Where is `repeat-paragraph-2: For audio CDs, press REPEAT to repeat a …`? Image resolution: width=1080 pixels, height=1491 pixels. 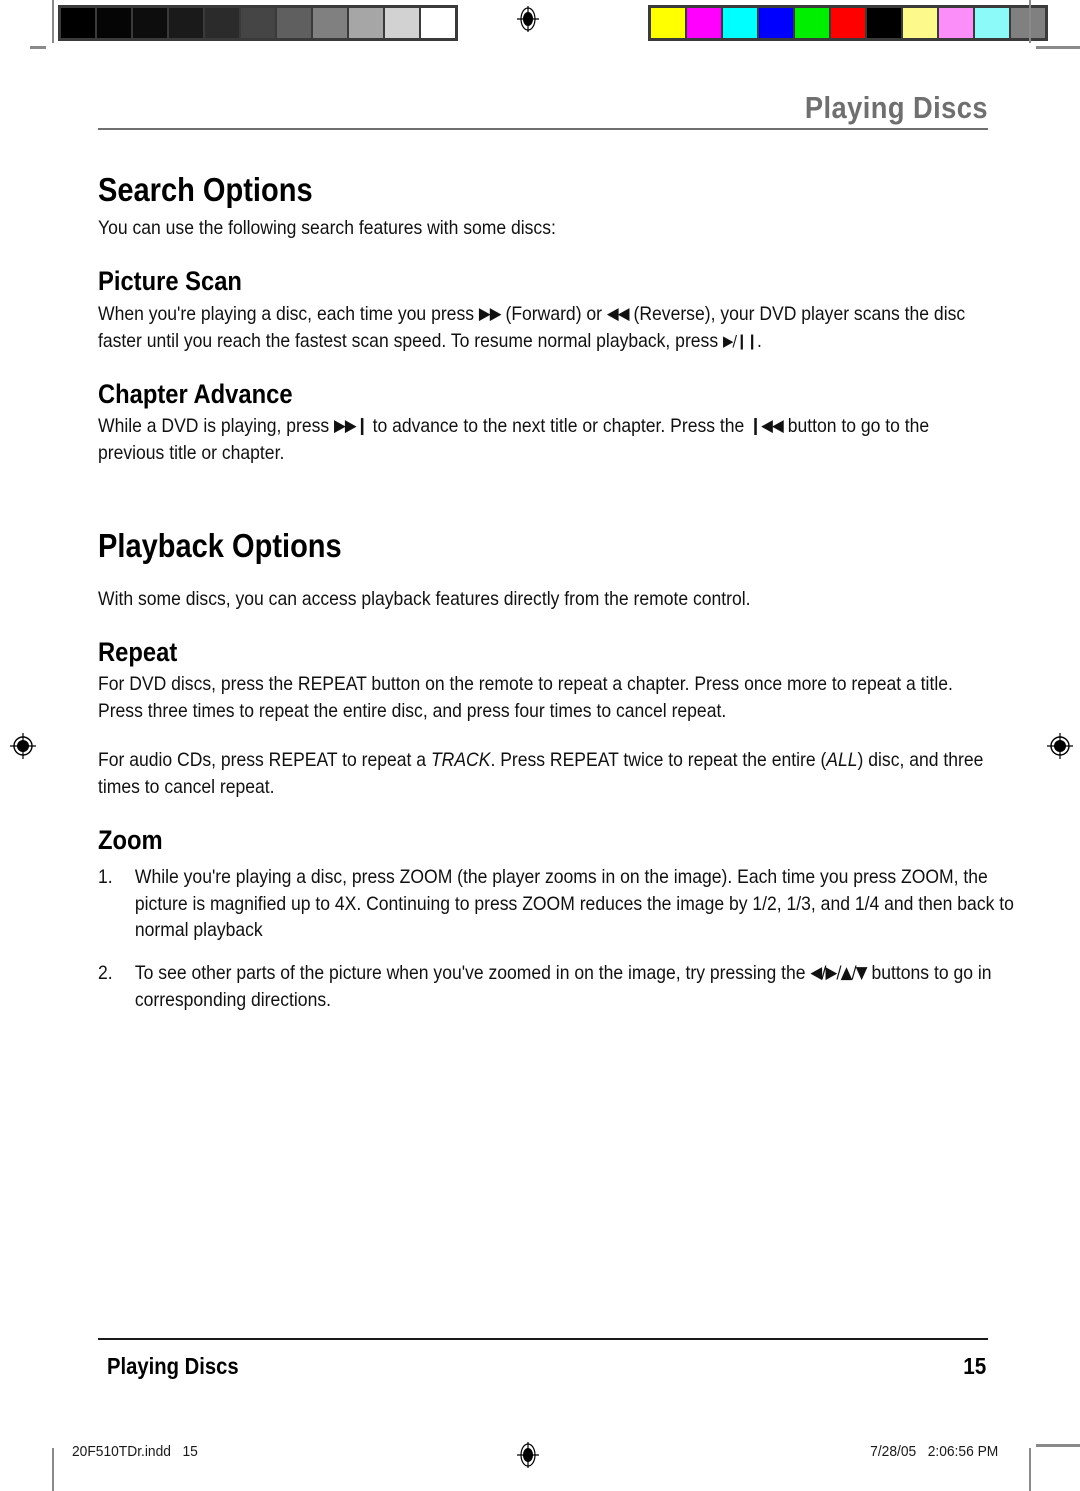 repeat-paragraph-2: For audio CDs, press REPEAT to repeat a … is located at coordinates (542, 774).